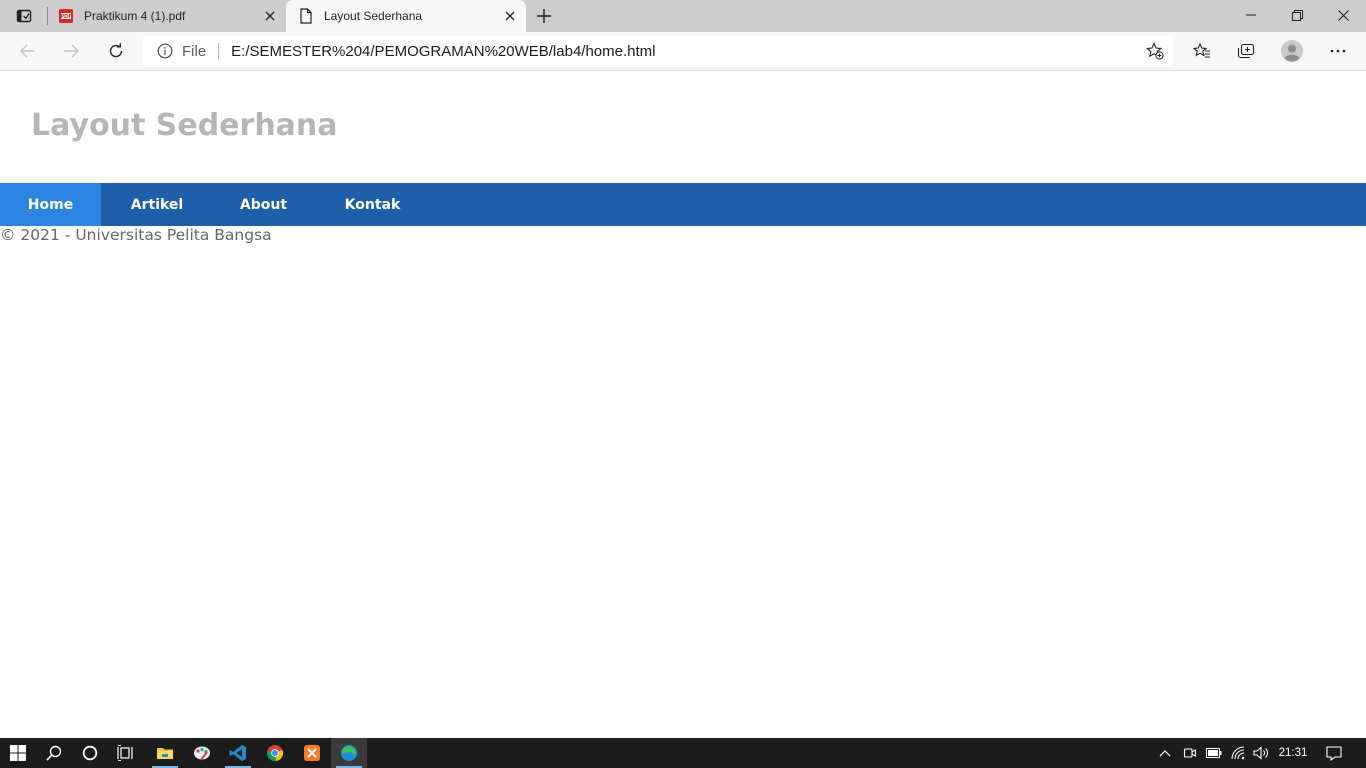 This screenshot has width=1366, height=768. I want to click on tab-praktikum-pdf: PDF Praktikum 4 (1).pdf, so click(167, 16).